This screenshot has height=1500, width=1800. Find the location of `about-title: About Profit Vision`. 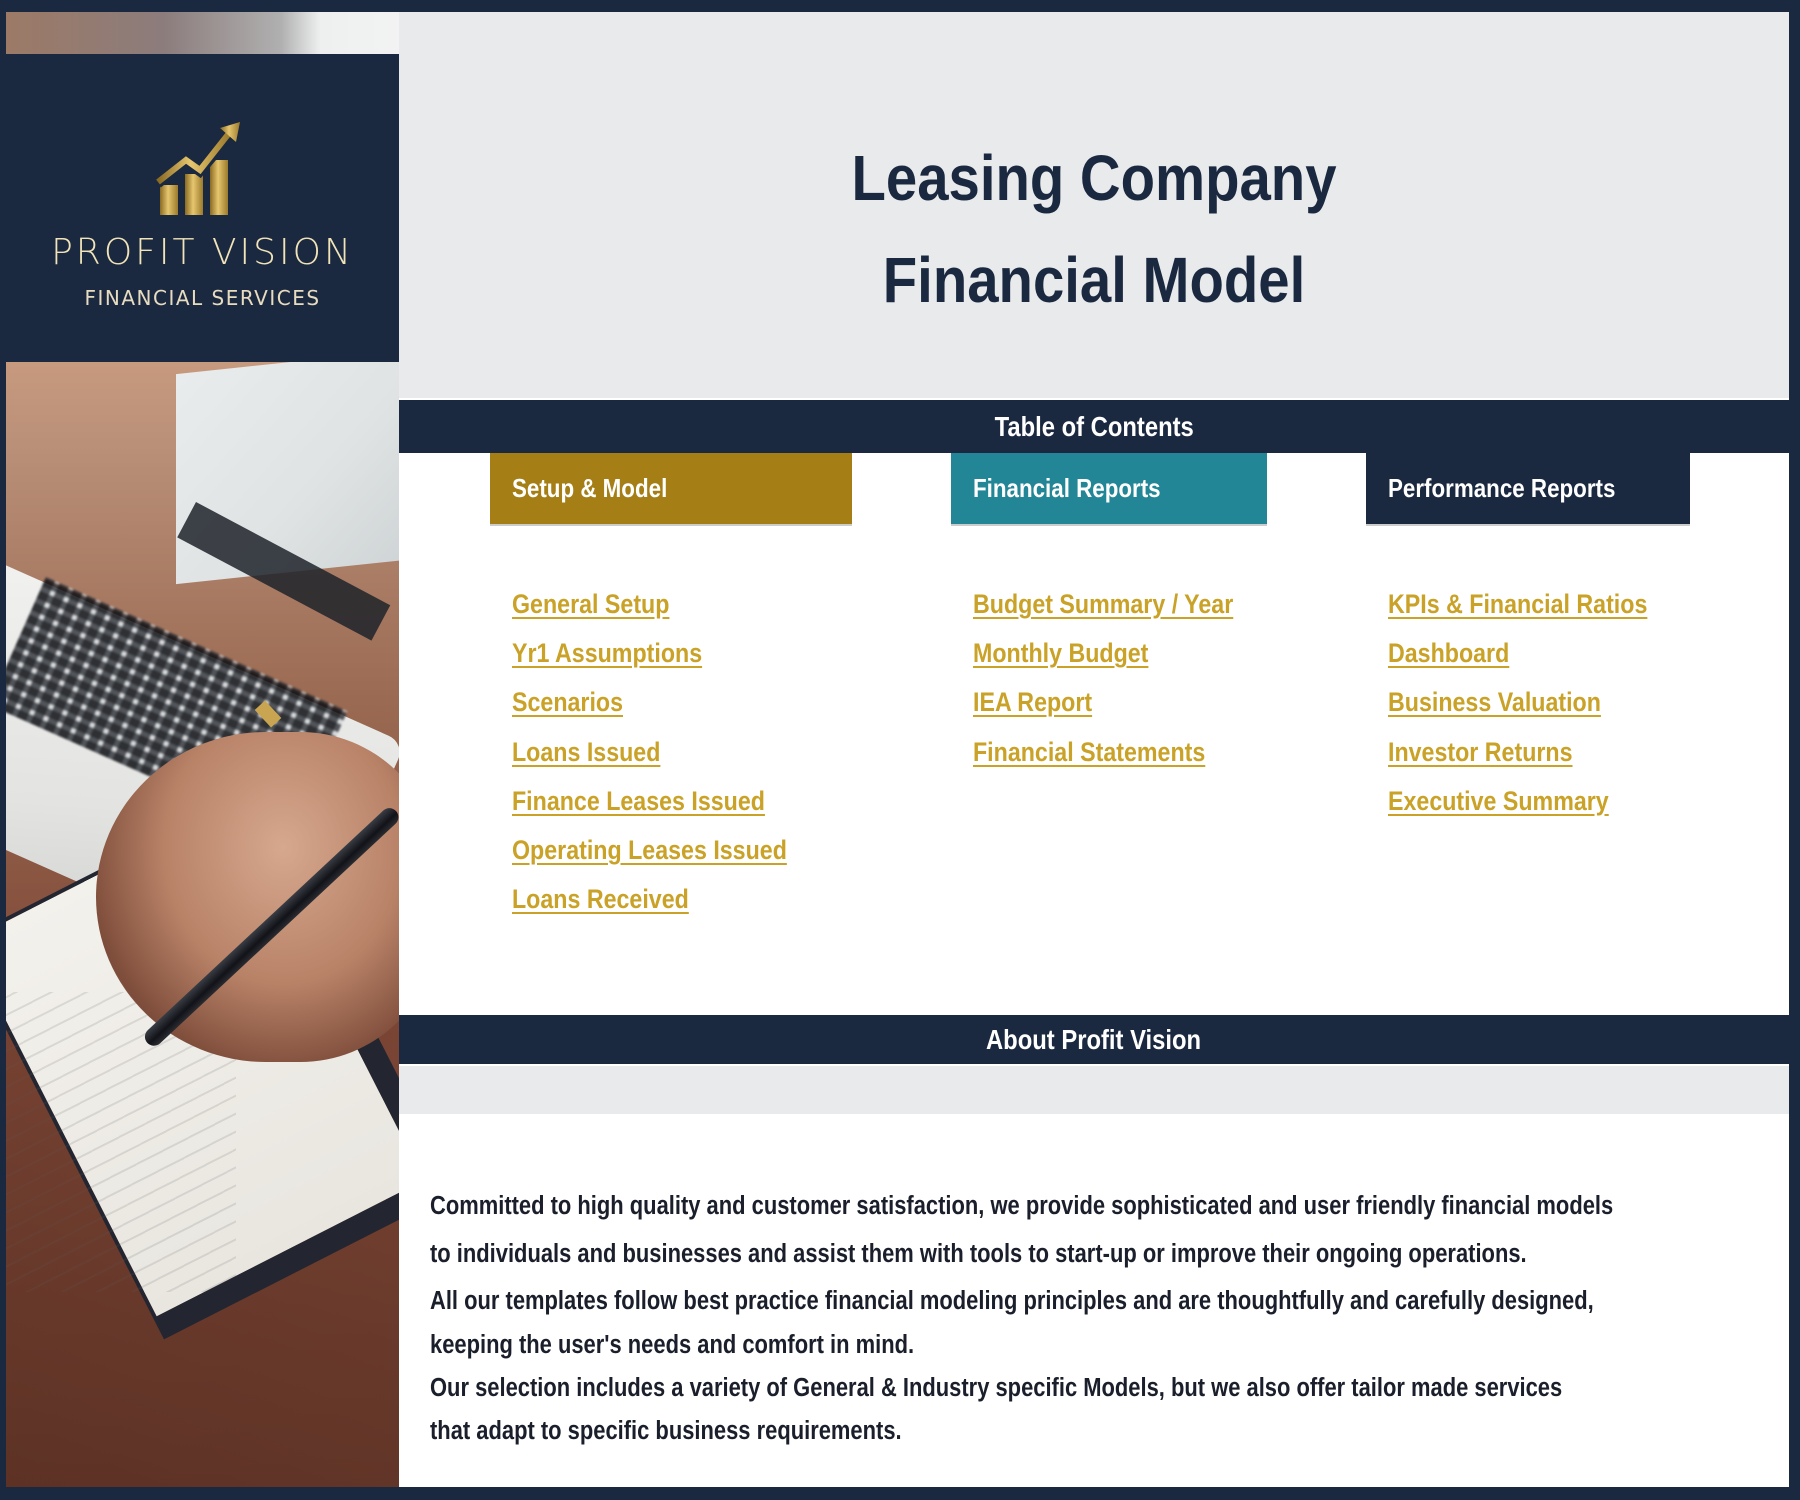

about-title: About Profit Vision is located at coordinates (1094, 1039).